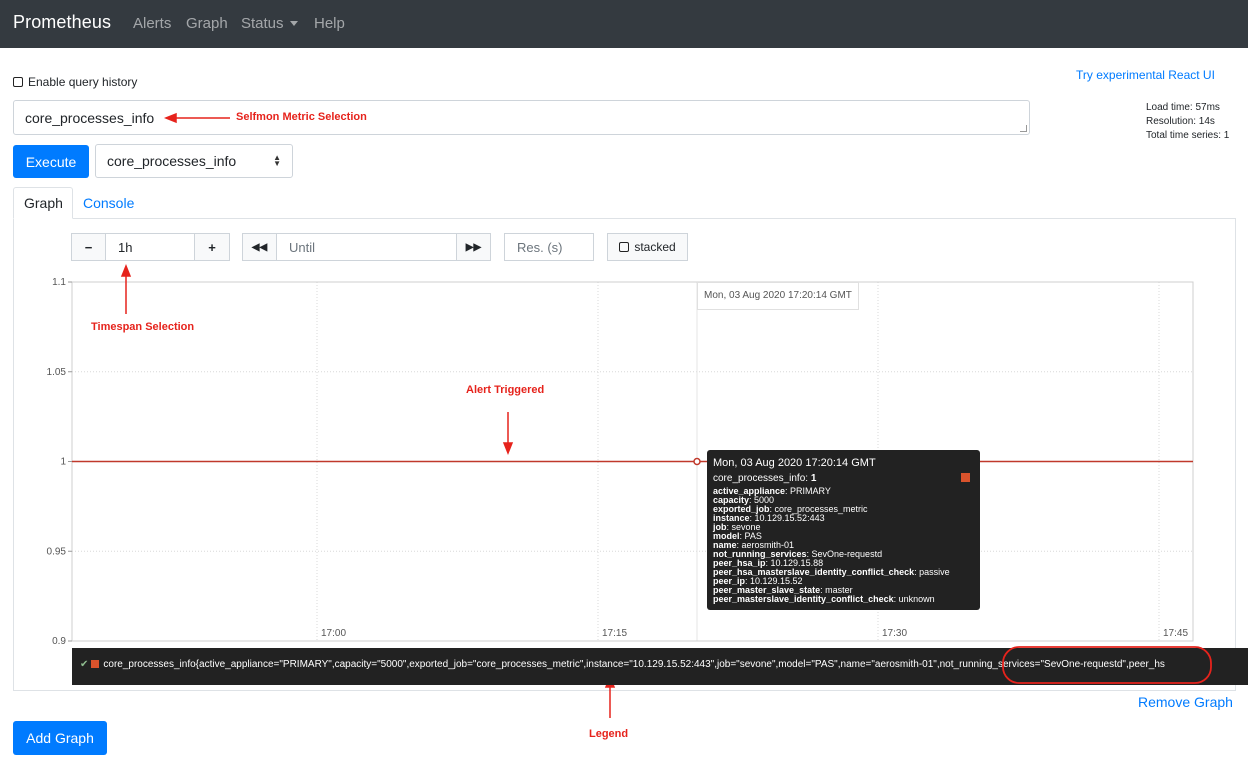 The width and height of the screenshot is (1248, 762). What do you see at coordinates (624, 24) in the screenshot?
I see `navbar: Prometheus Alerts Graph Status Help` at bounding box center [624, 24].